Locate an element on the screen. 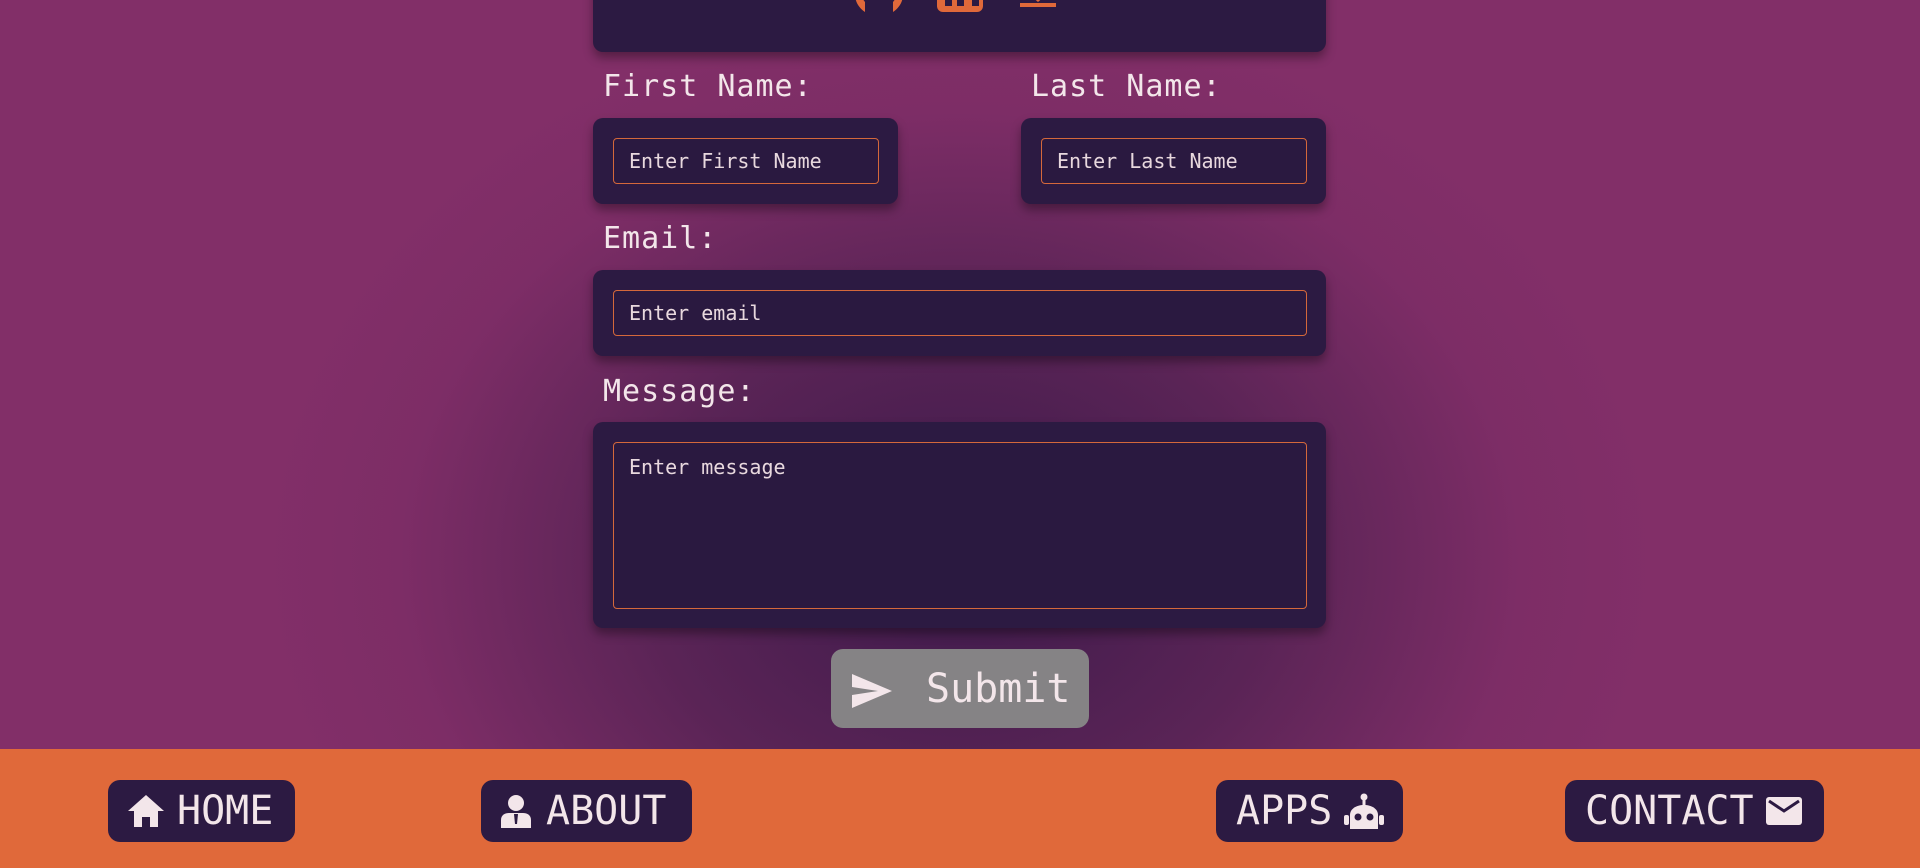 This screenshot has width=1920, height=868. submit-button: Submit is located at coordinates (960, 688).